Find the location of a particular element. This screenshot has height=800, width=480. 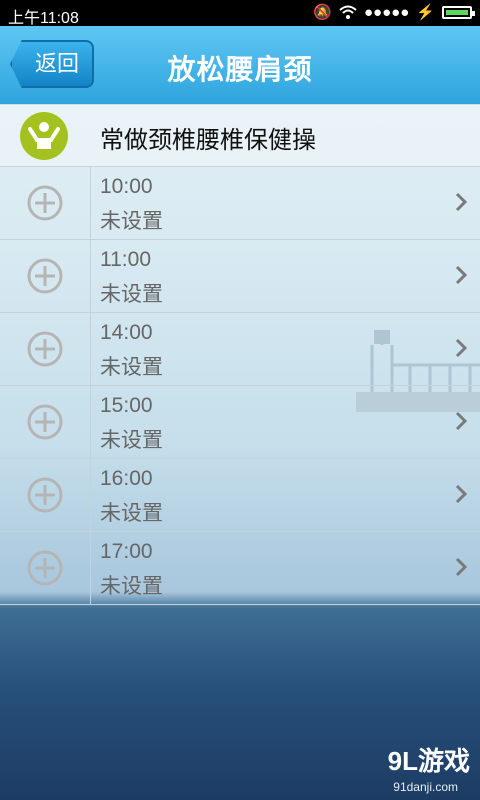

alarm-off-icon: 🔕 is located at coordinates (322, 12).